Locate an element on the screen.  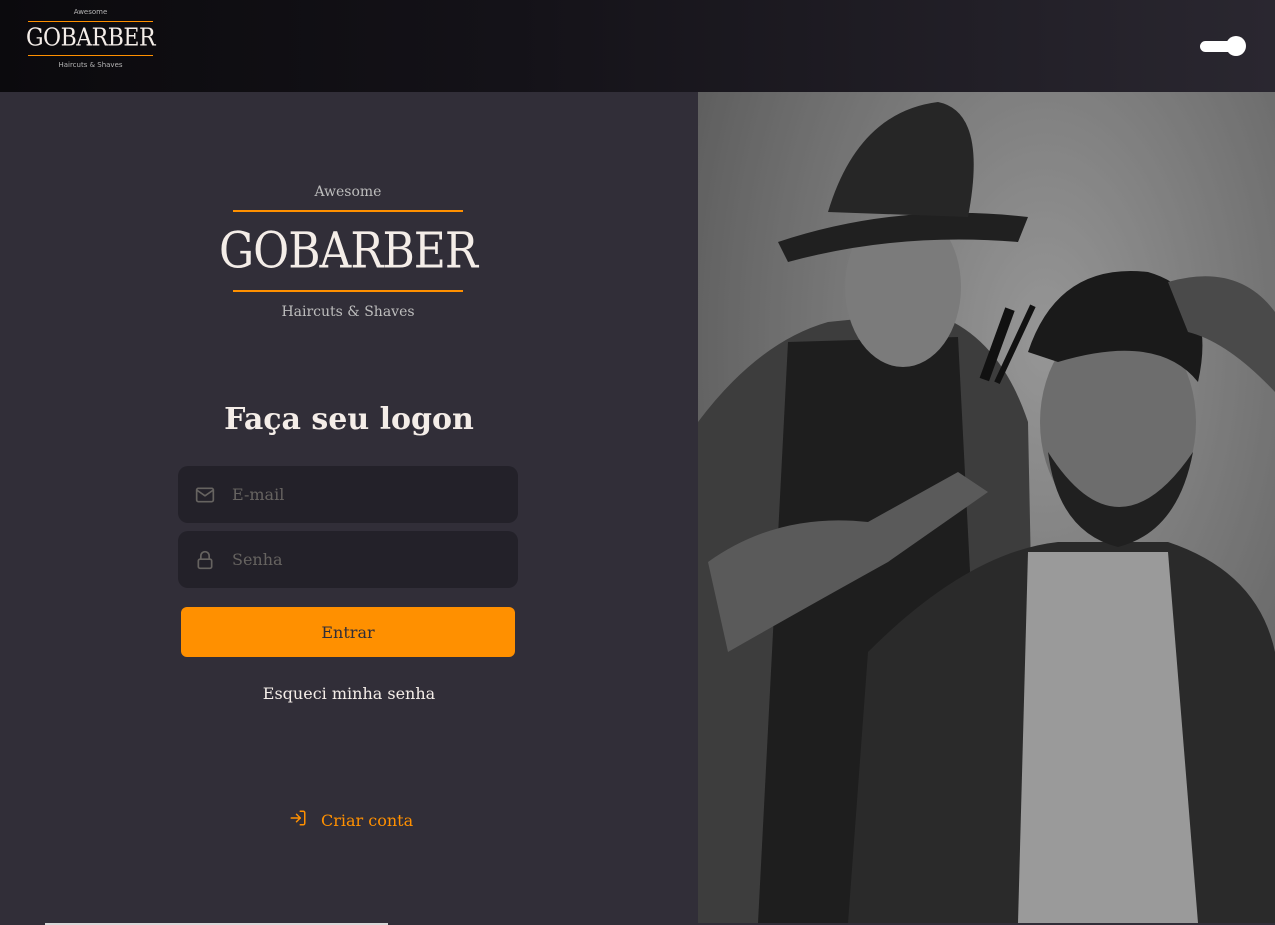
brand-logo-name: GOBARBER is located at coordinates (348, 251).